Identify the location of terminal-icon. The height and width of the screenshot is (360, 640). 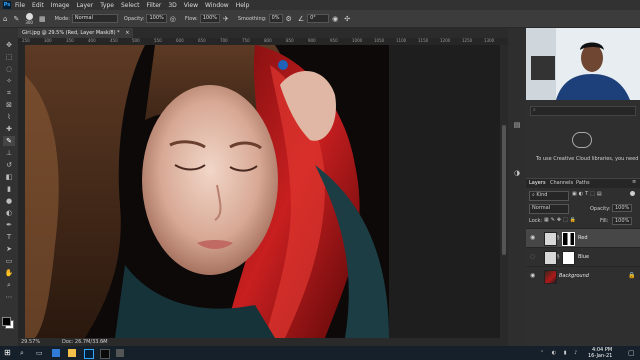
(105, 354).